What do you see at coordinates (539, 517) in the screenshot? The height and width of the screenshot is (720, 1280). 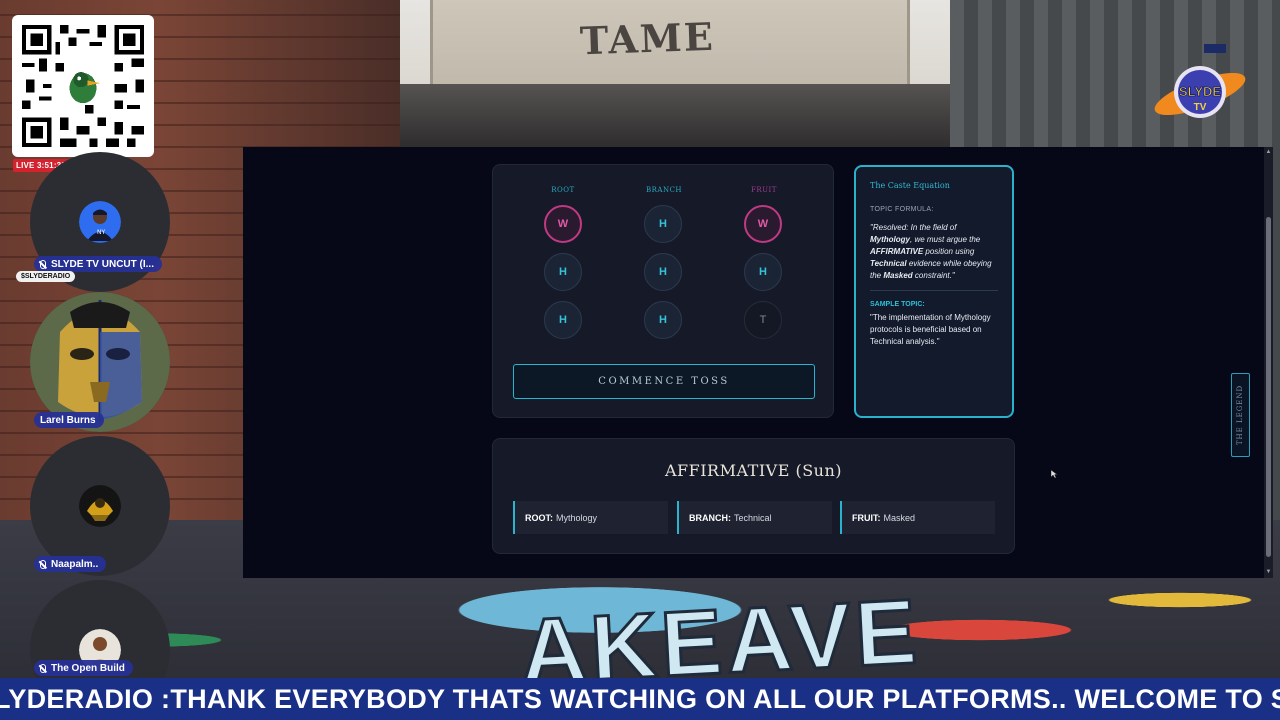 I see `chip-key: ROOT:` at bounding box center [539, 517].